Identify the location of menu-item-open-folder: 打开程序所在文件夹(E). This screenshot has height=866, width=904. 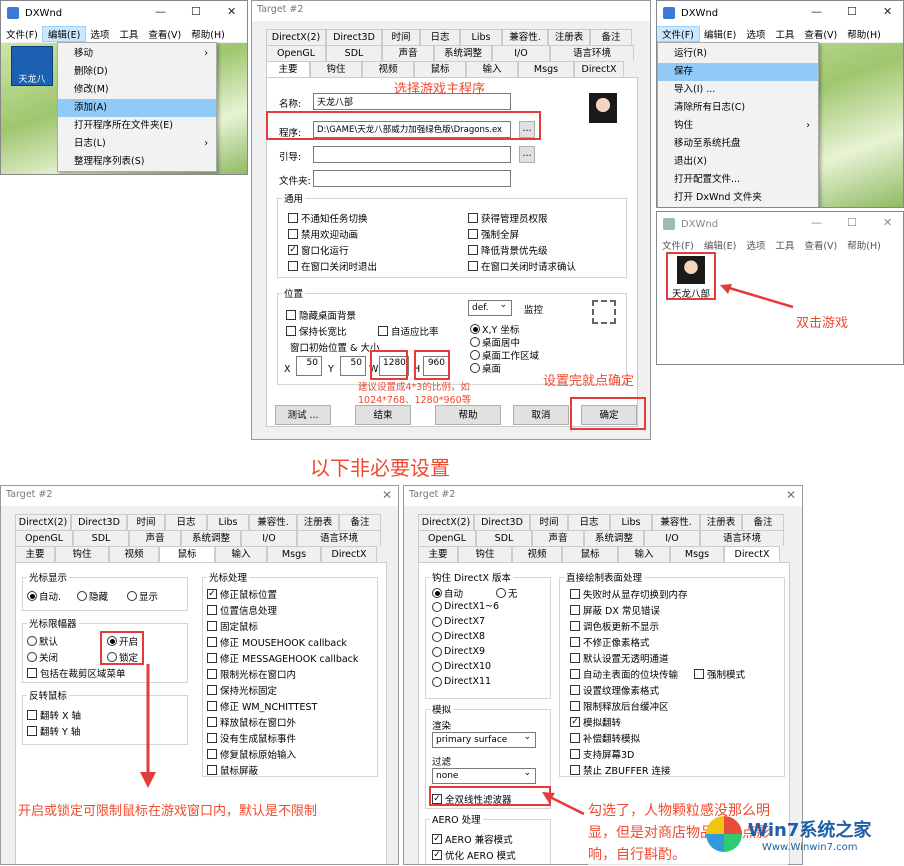
(137, 126).